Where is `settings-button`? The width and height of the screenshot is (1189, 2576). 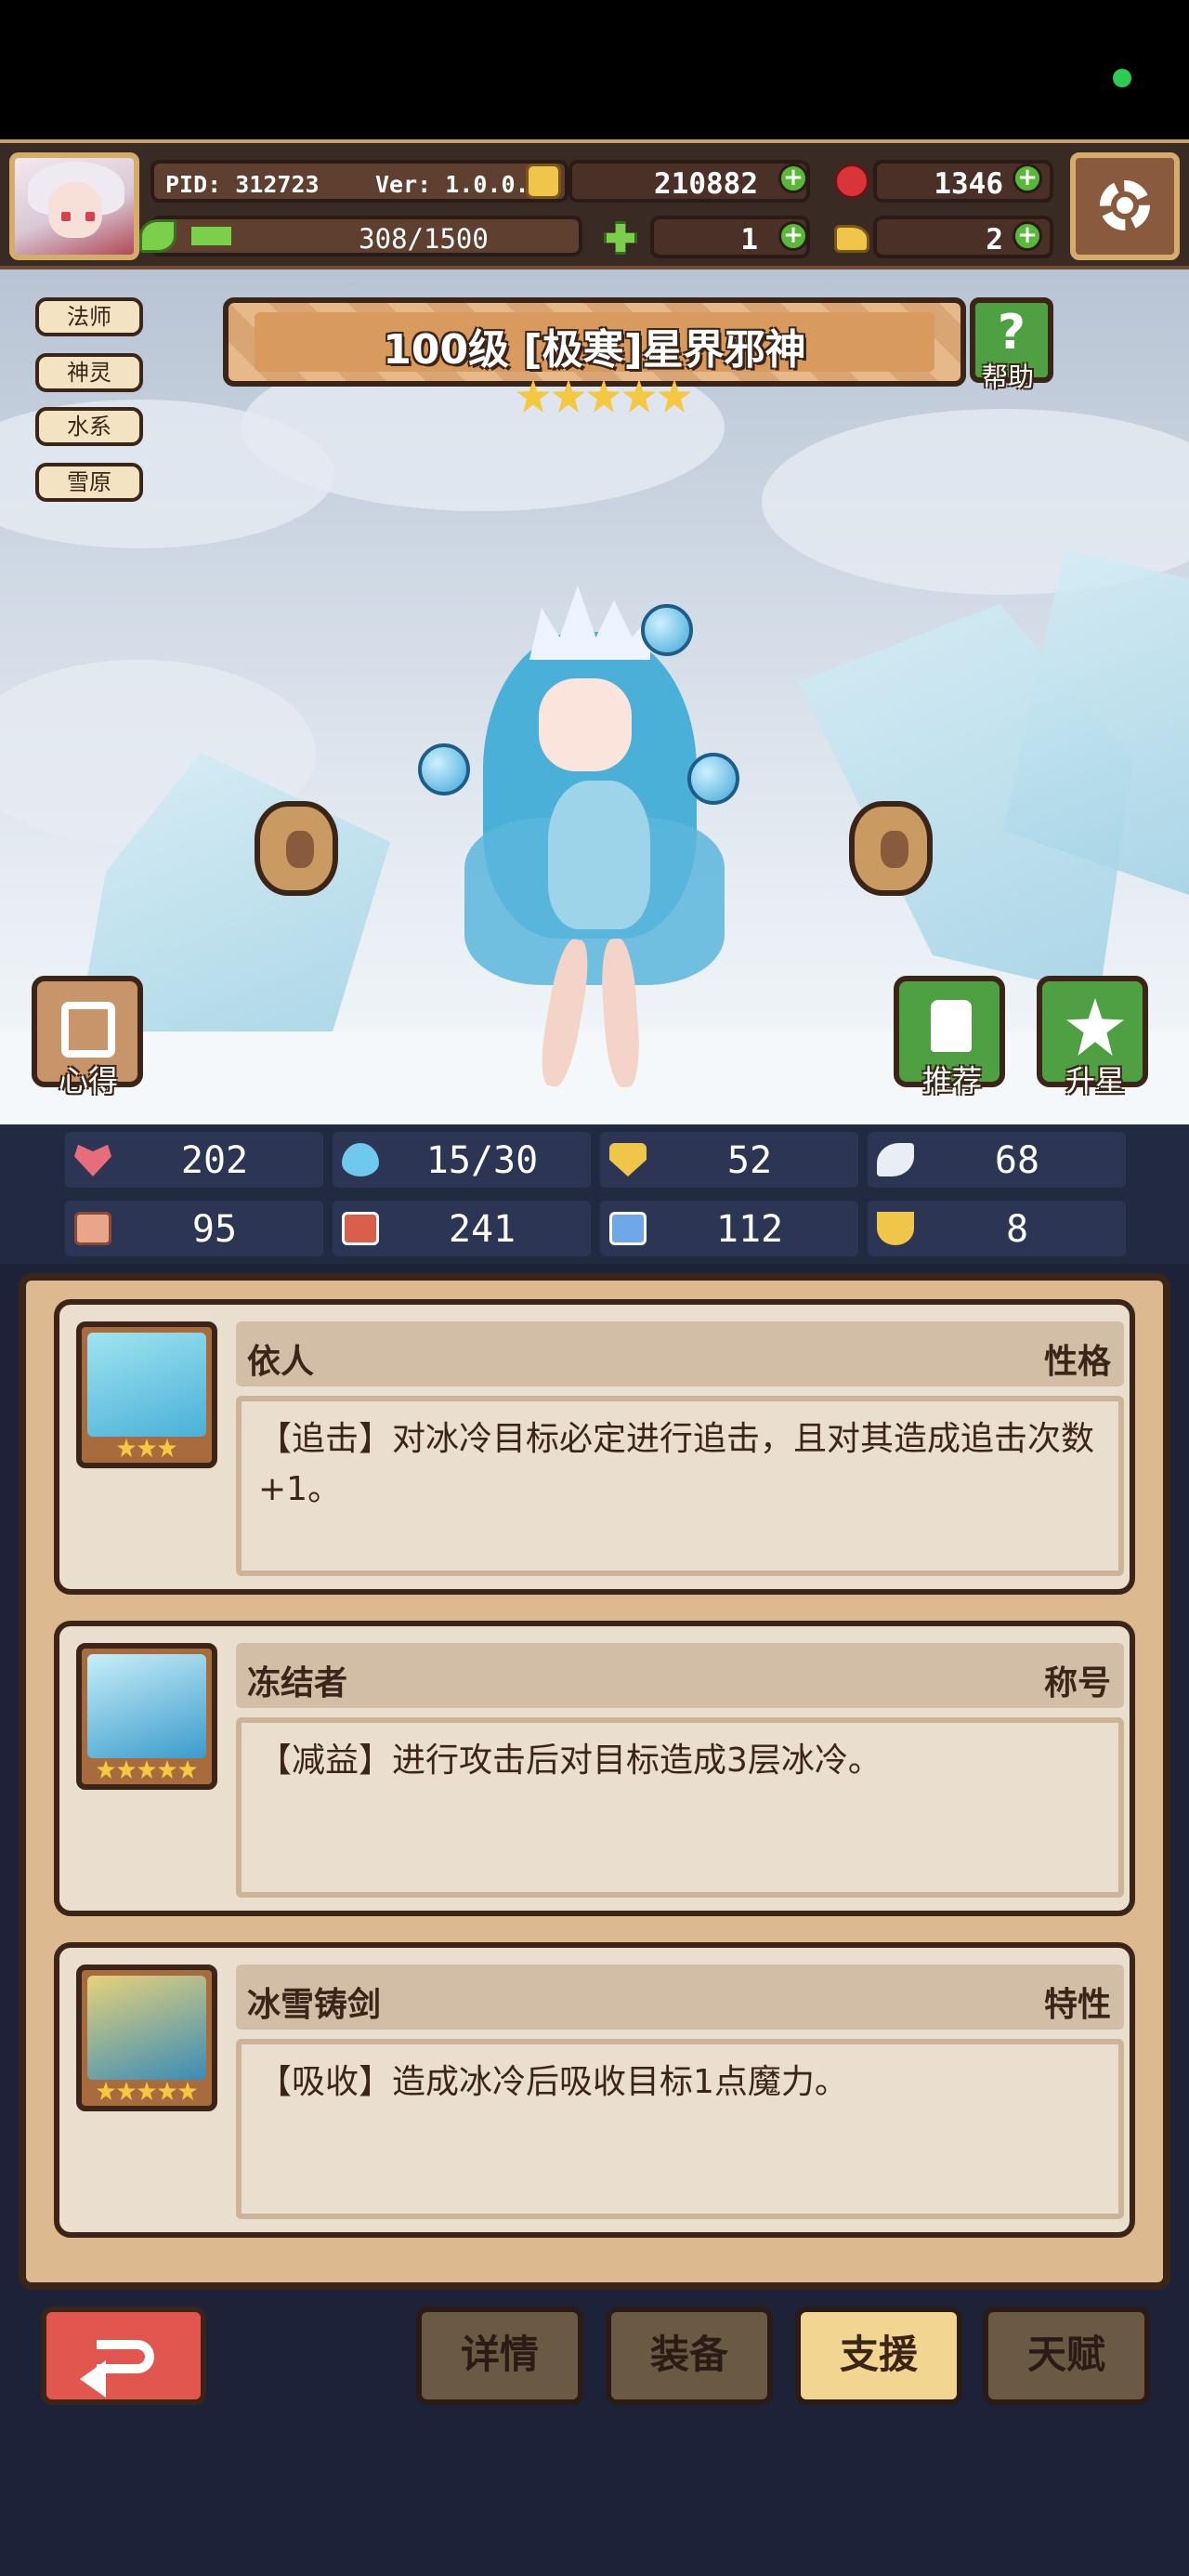 settings-button is located at coordinates (1125, 206).